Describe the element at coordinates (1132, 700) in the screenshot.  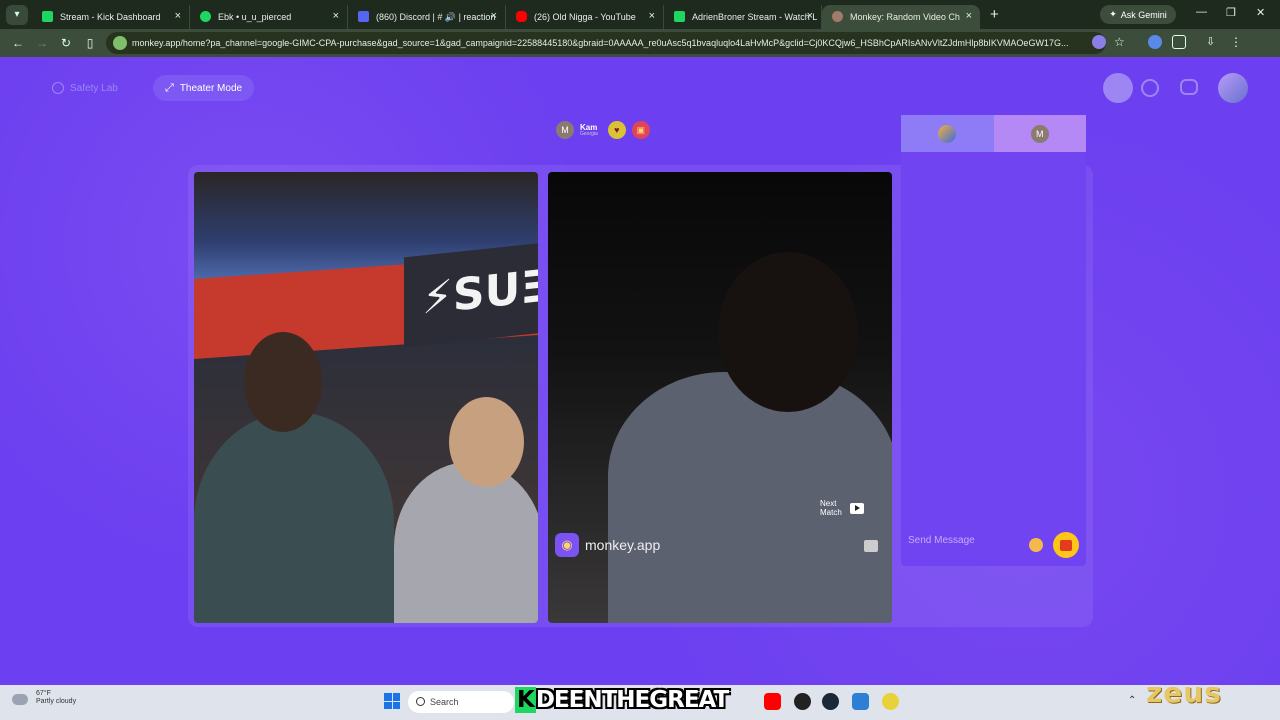
I see `chevron-up-icon: ⌃` at that location.